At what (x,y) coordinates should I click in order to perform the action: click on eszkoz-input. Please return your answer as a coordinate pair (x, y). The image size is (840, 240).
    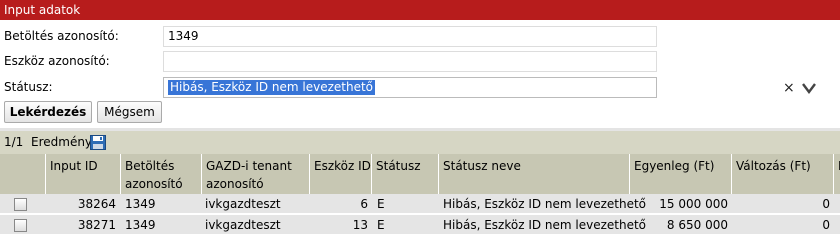
    Looking at the image, I should click on (410, 61).